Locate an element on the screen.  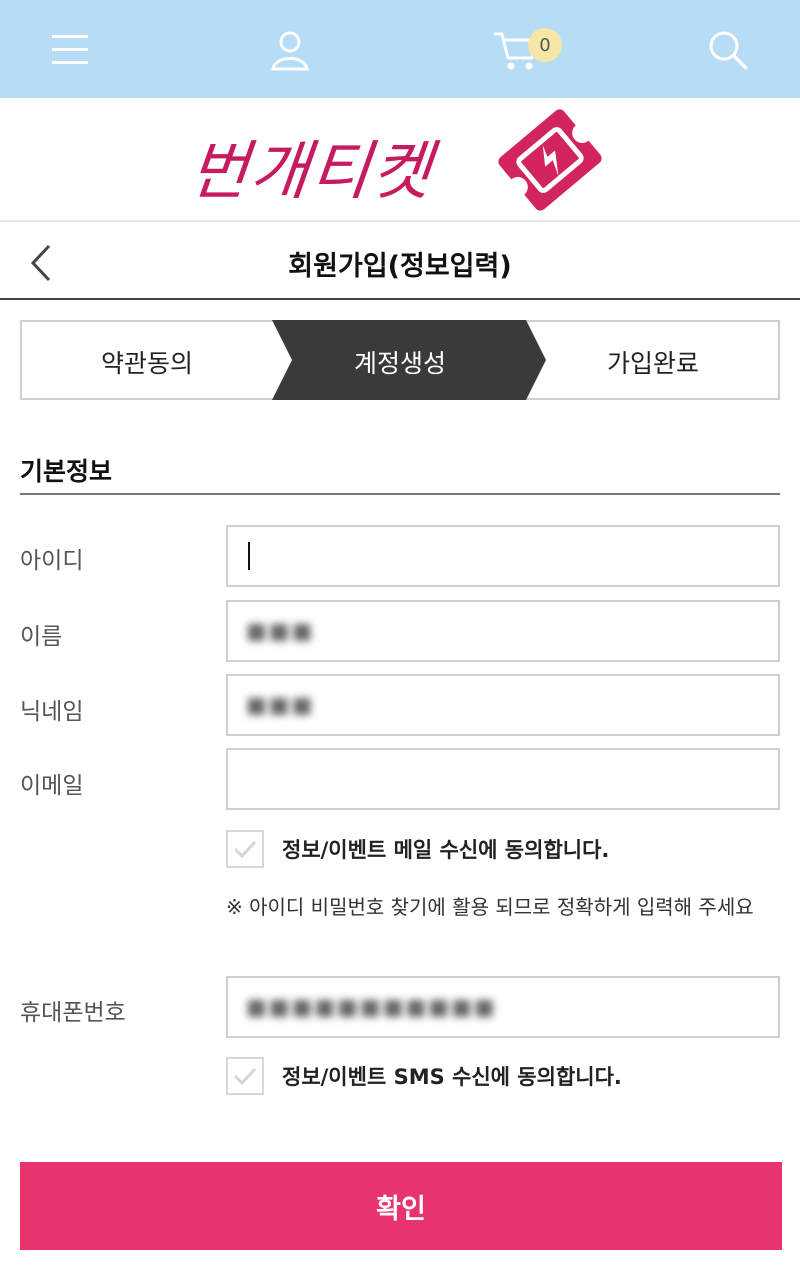
step-complete: 가입완료 is located at coordinates (652, 363).